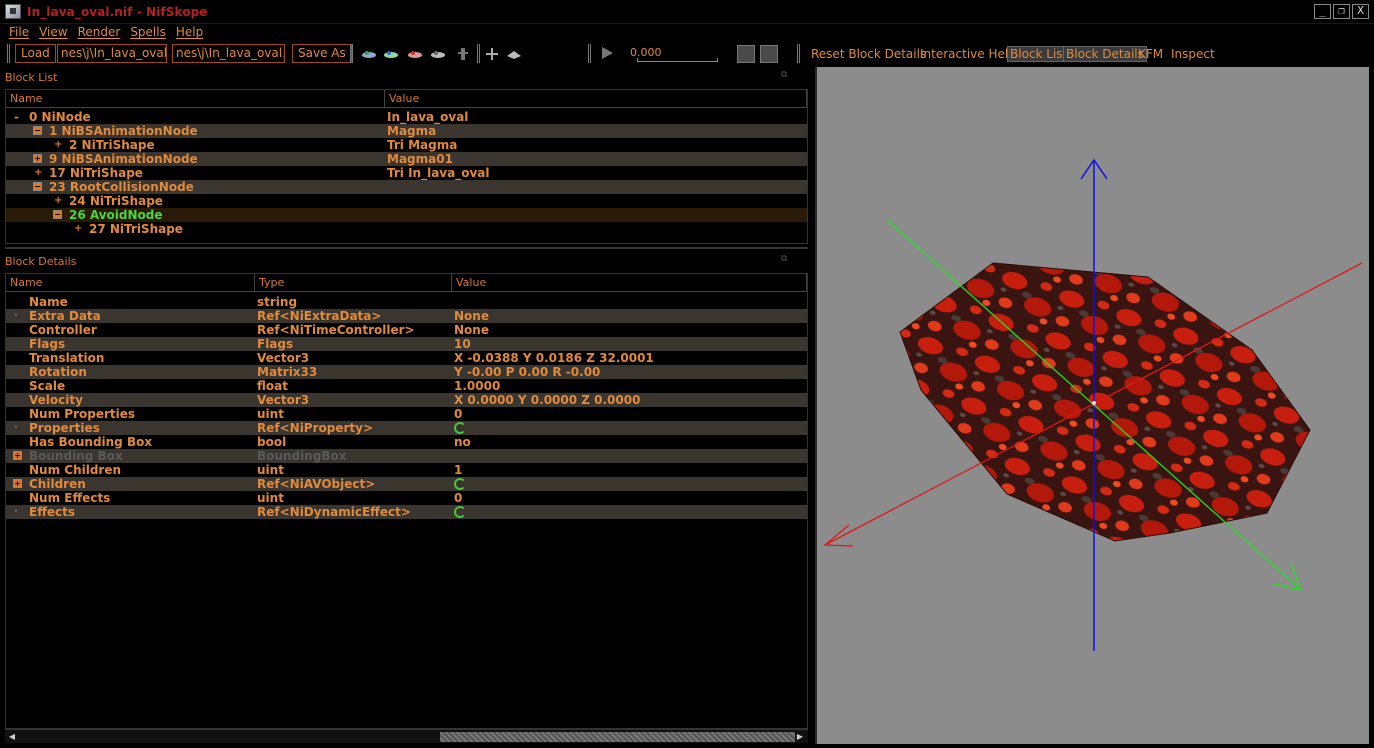 The image size is (1374, 748). Describe the element at coordinates (607, 53) in the screenshot. I see `play-icon` at that location.